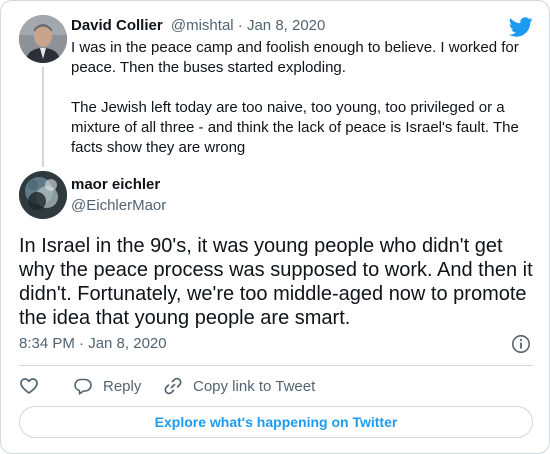  I want to click on copy-link-label: Copy link to Tweet, so click(254, 386).